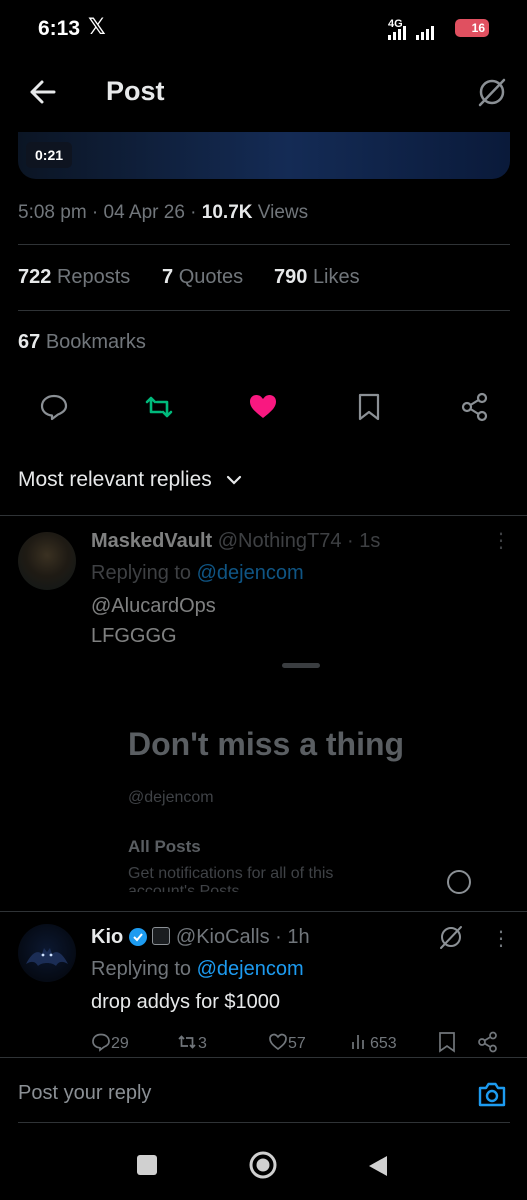 The image size is (527, 1200). Describe the element at coordinates (161, 936) in the screenshot. I see `affiliate-badge-icon` at that location.